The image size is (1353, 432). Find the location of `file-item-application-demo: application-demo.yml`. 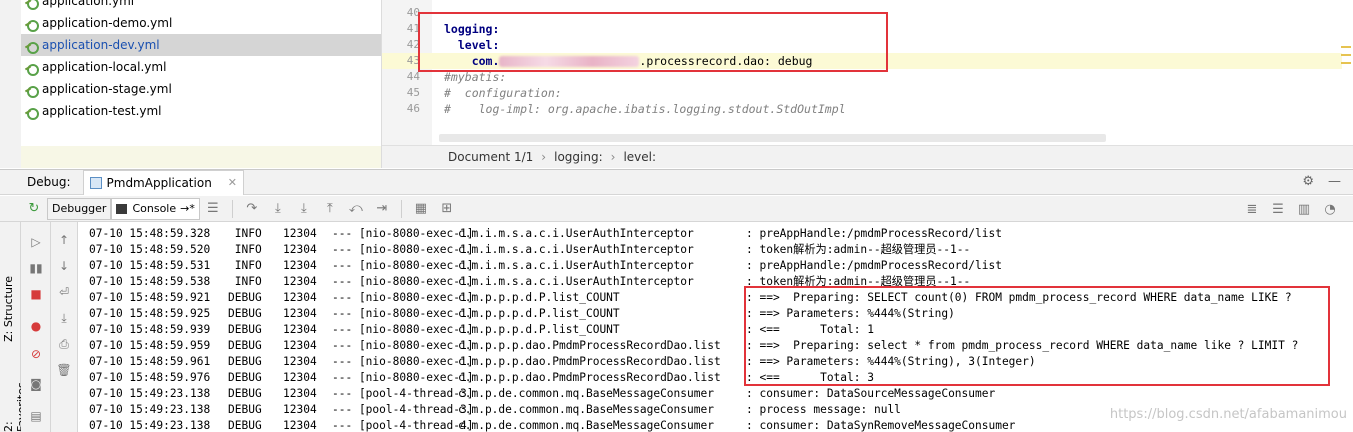

file-item-application-demo: application-demo.yml is located at coordinates (201, 23).